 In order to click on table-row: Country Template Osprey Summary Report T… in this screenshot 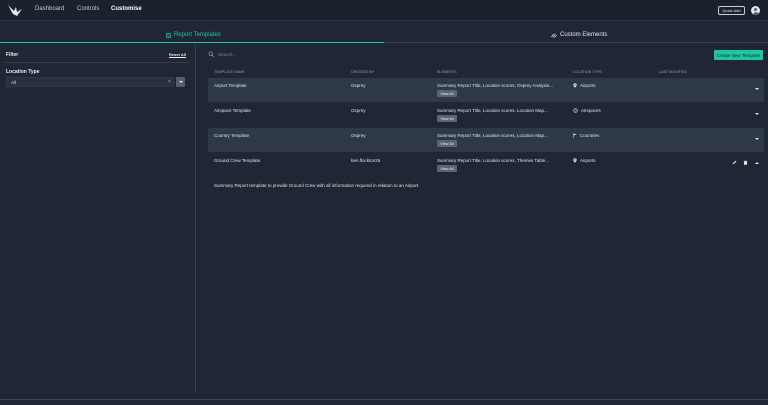, I will do `click(486, 140)`.